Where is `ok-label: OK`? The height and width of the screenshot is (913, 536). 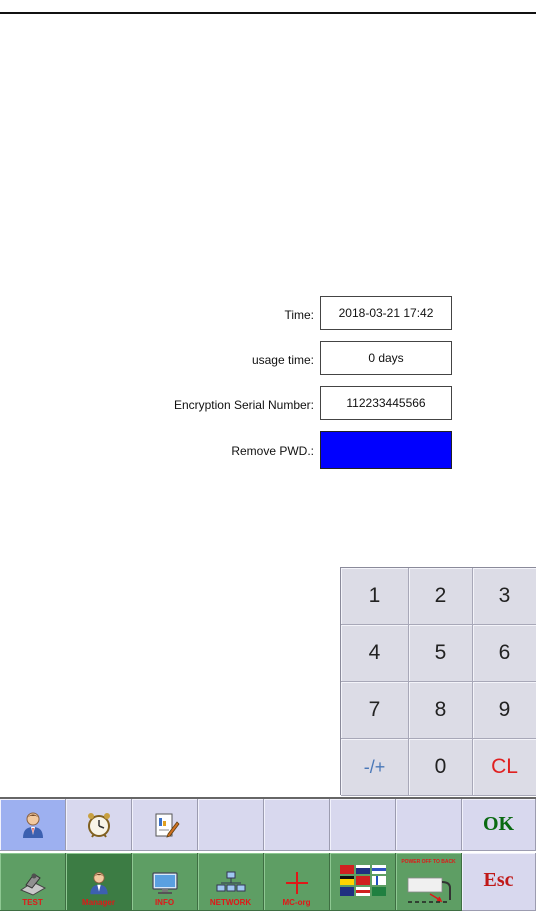
ok-label: OK is located at coordinates (498, 824).